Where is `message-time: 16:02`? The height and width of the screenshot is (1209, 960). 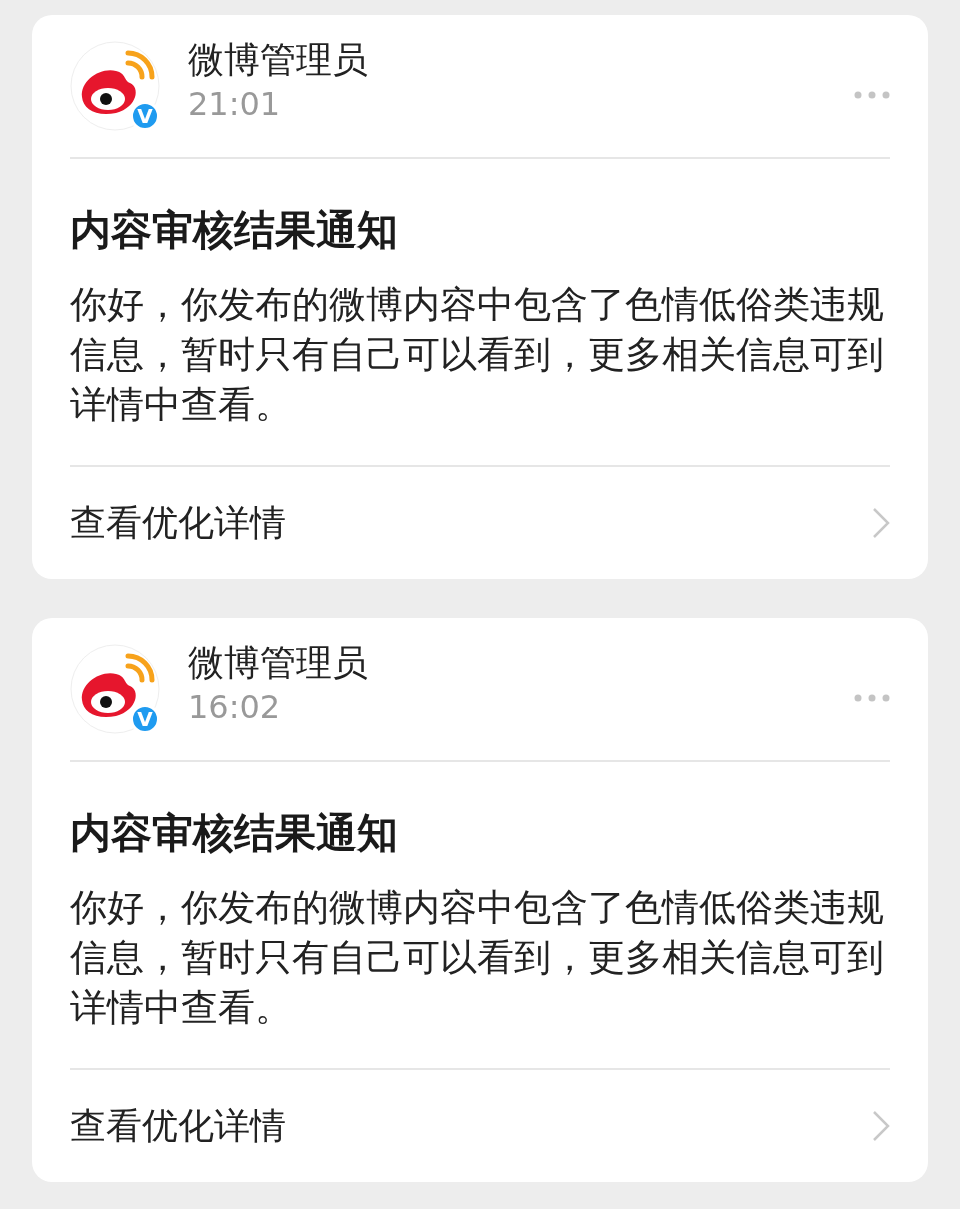
message-time: 16:02 is located at coordinates (235, 707).